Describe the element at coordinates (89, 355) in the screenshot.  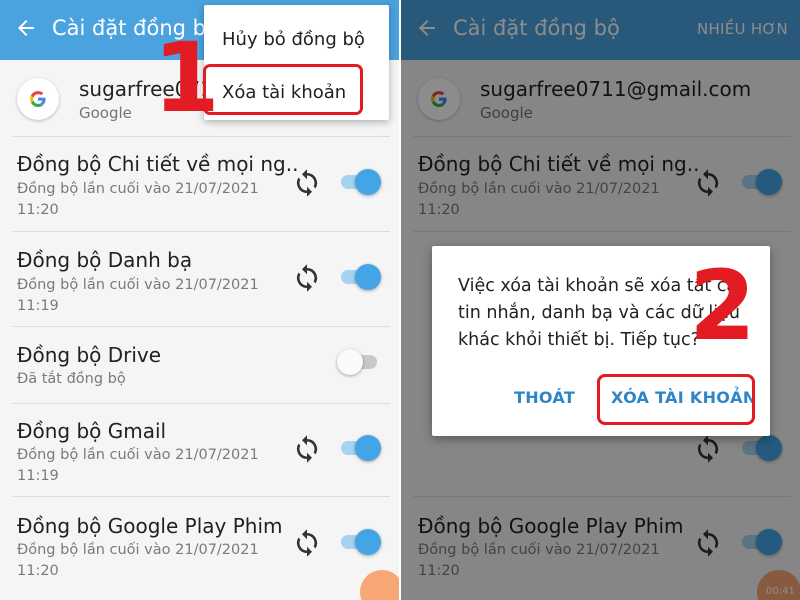
I see `sync-item-title: Đồng bộ Drive` at that location.